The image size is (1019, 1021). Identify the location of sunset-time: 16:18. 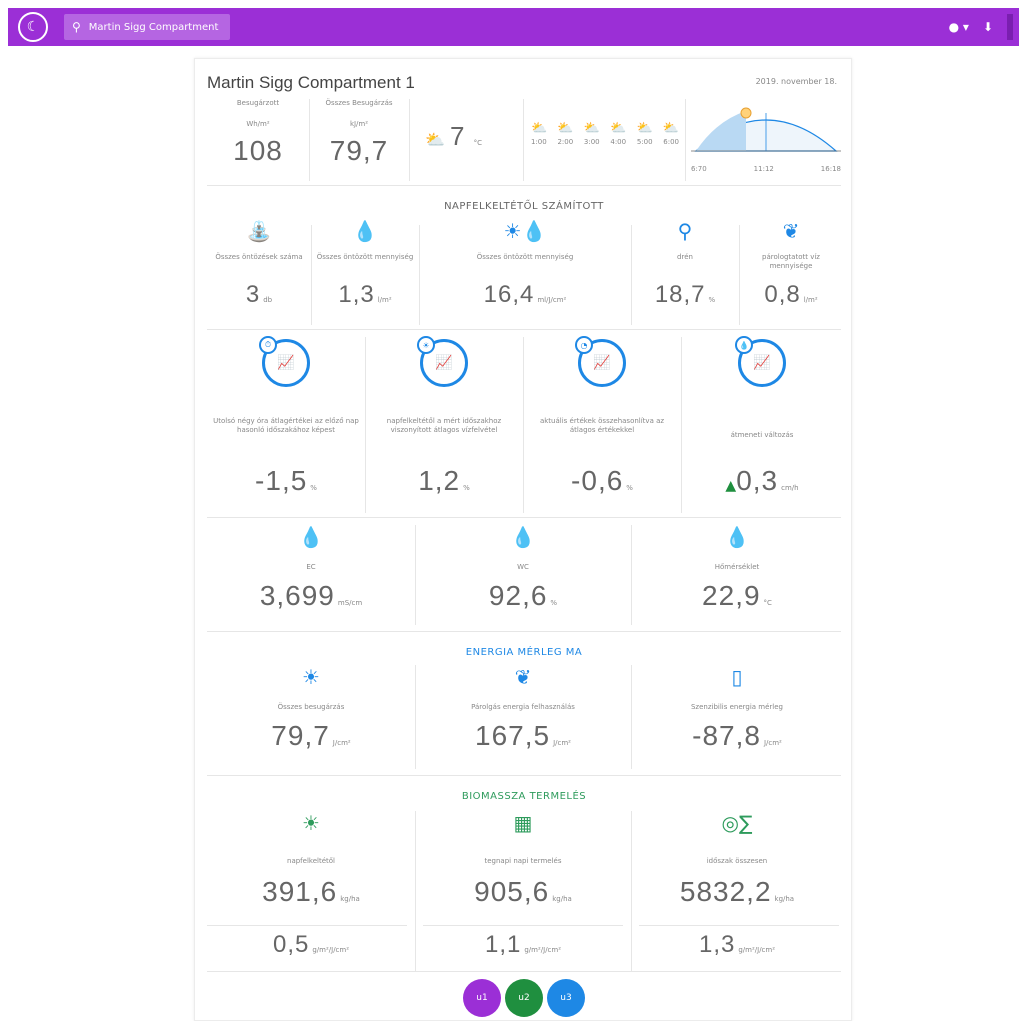
(830, 169).